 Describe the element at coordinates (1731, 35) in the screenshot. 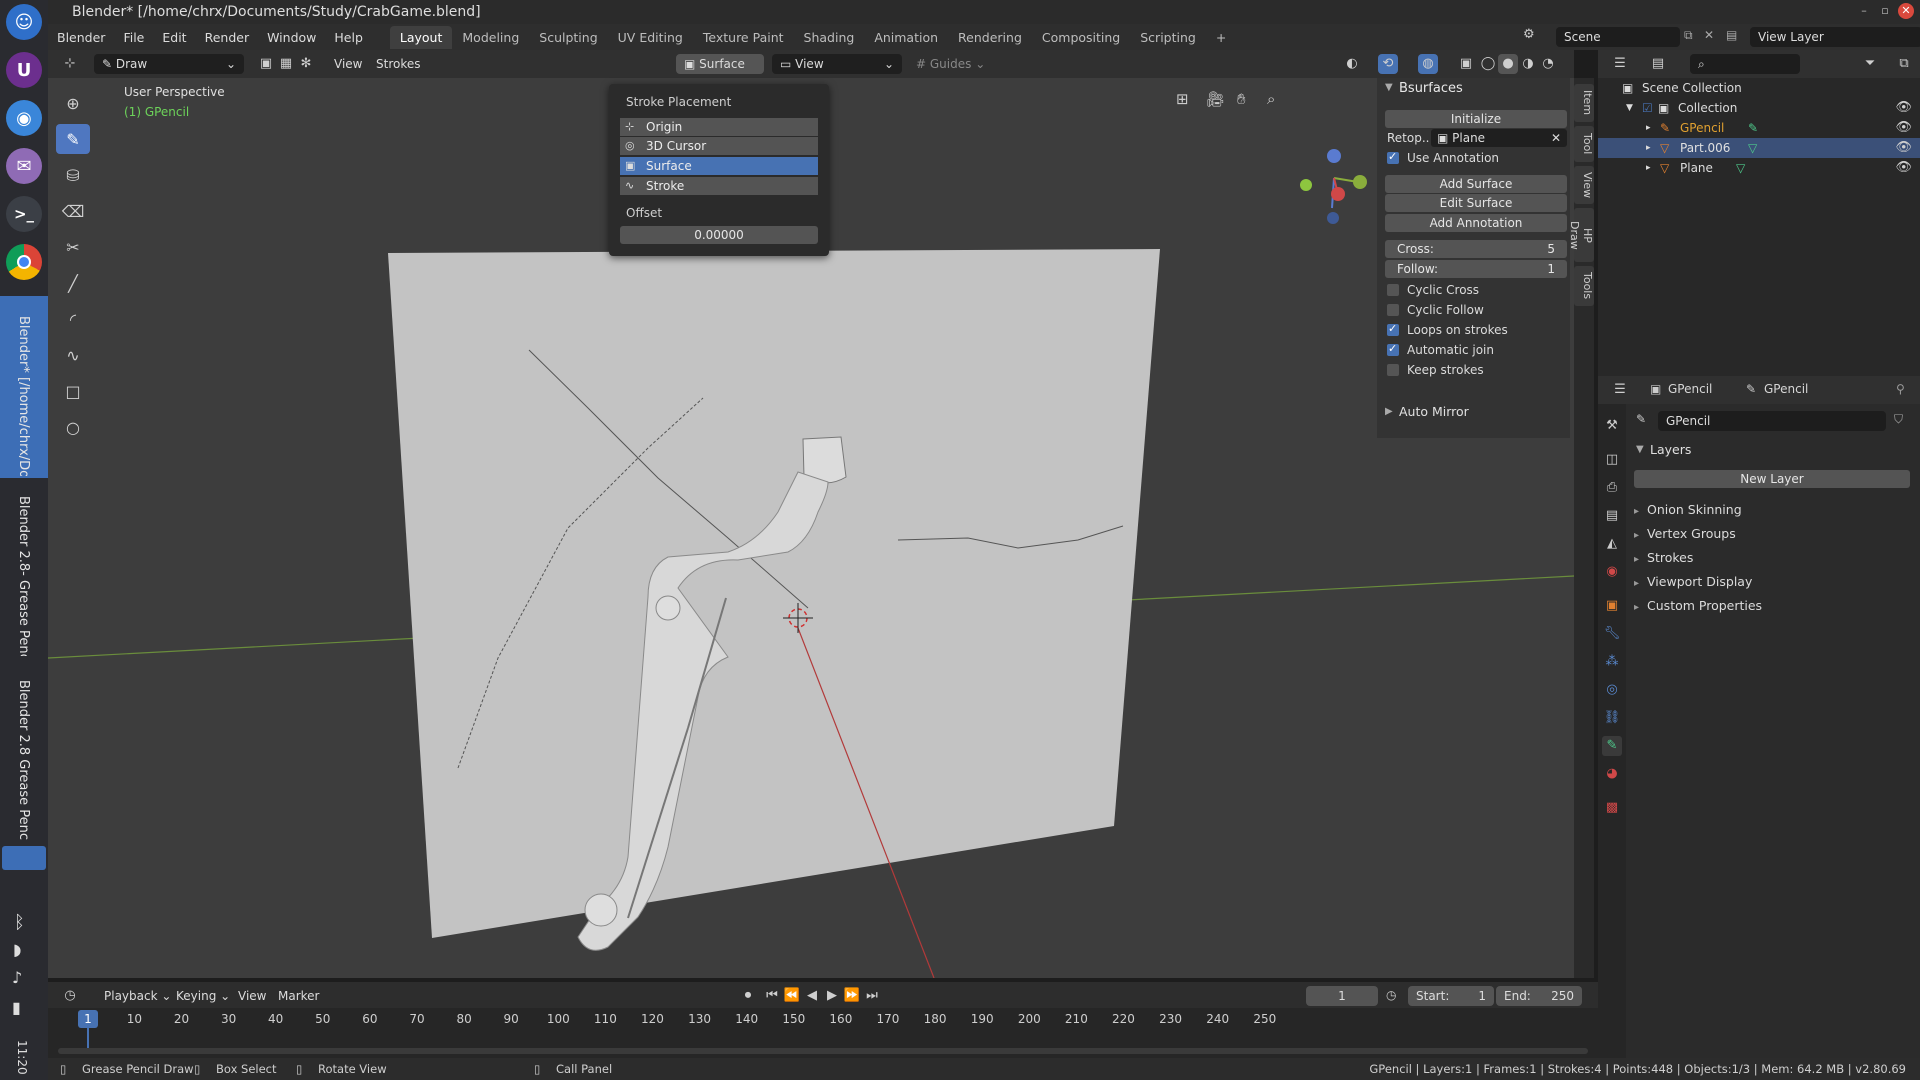

I see `view-layer-icon: ▤` at that location.